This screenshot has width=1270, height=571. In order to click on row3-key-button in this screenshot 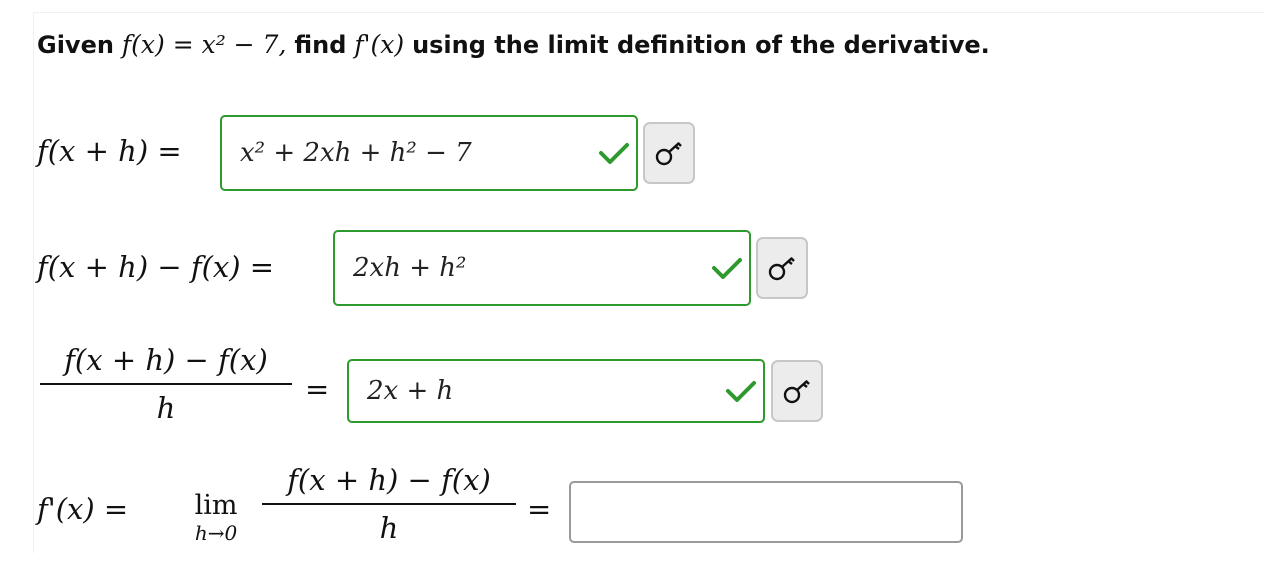, I will do `click(797, 391)`.